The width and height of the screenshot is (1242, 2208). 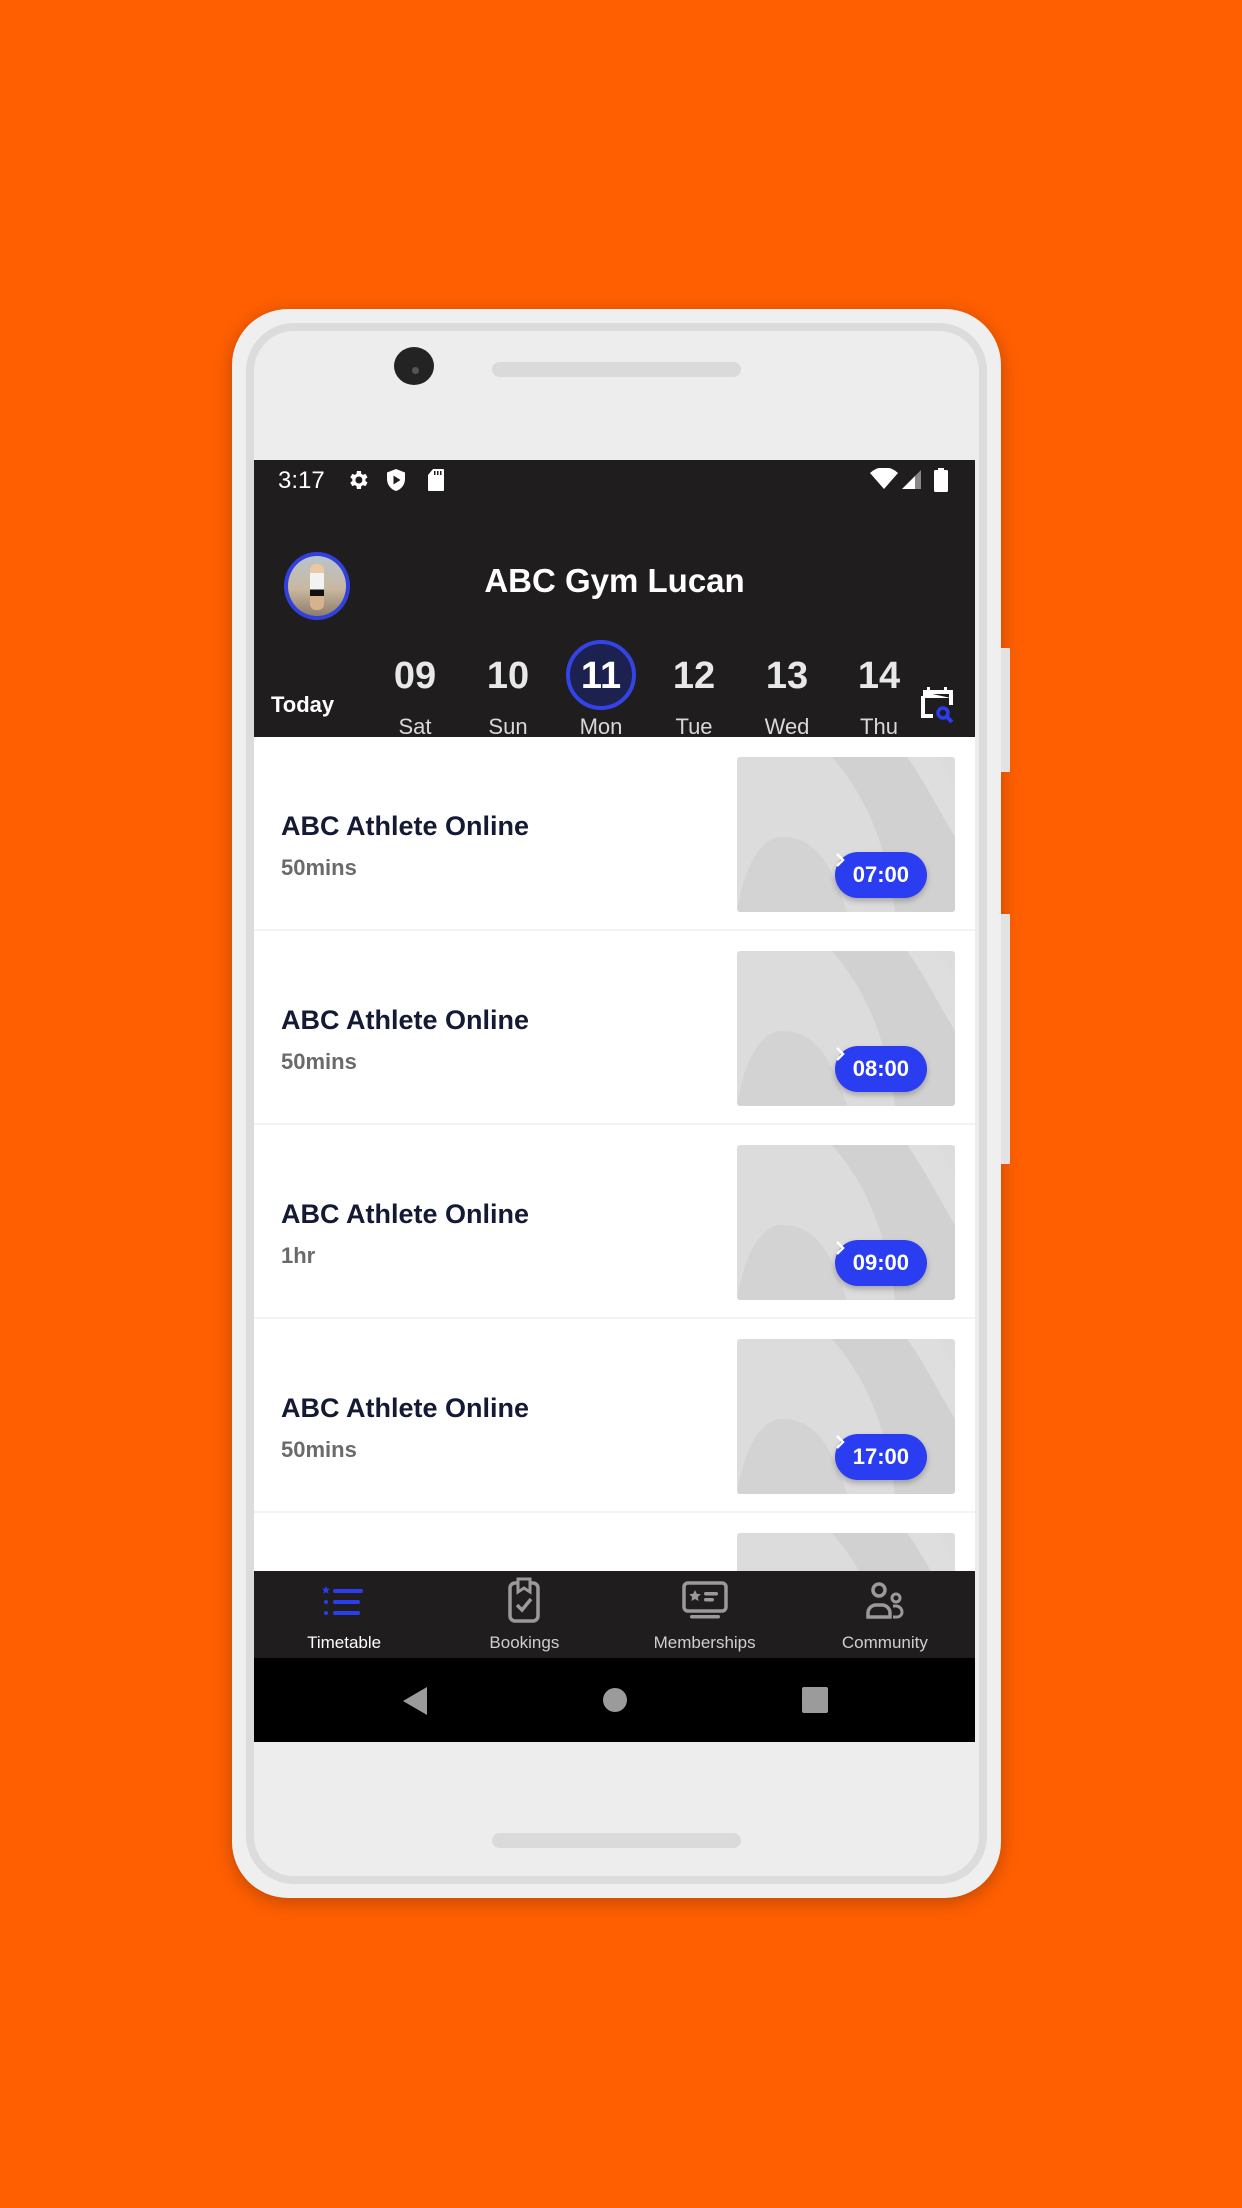 What do you see at coordinates (1005, 710) in the screenshot?
I see `power-button` at bounding box center [1005, 710].